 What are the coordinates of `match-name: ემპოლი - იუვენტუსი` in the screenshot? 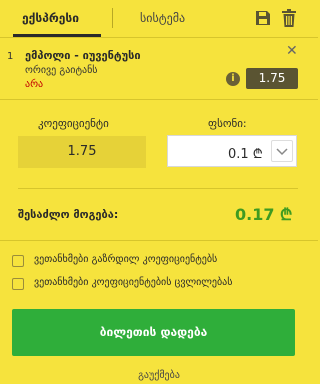 It's located at (83, 55).